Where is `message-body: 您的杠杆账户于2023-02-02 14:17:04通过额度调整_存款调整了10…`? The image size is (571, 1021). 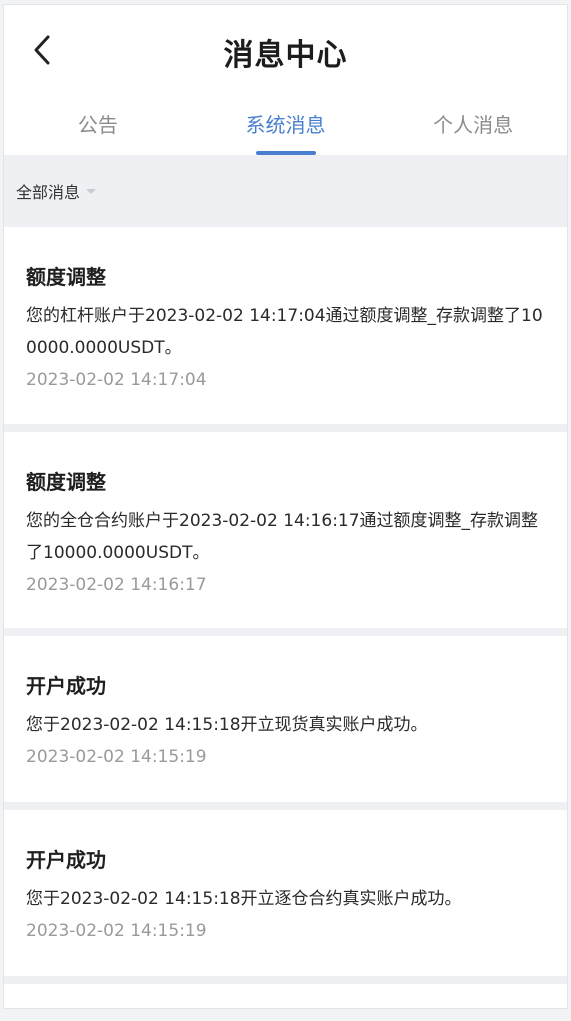
message-body: 您的杠杆账户于2023-02-02 14:17:04通过额度调整_存款调整了10… is located at coordinates (284, 332).